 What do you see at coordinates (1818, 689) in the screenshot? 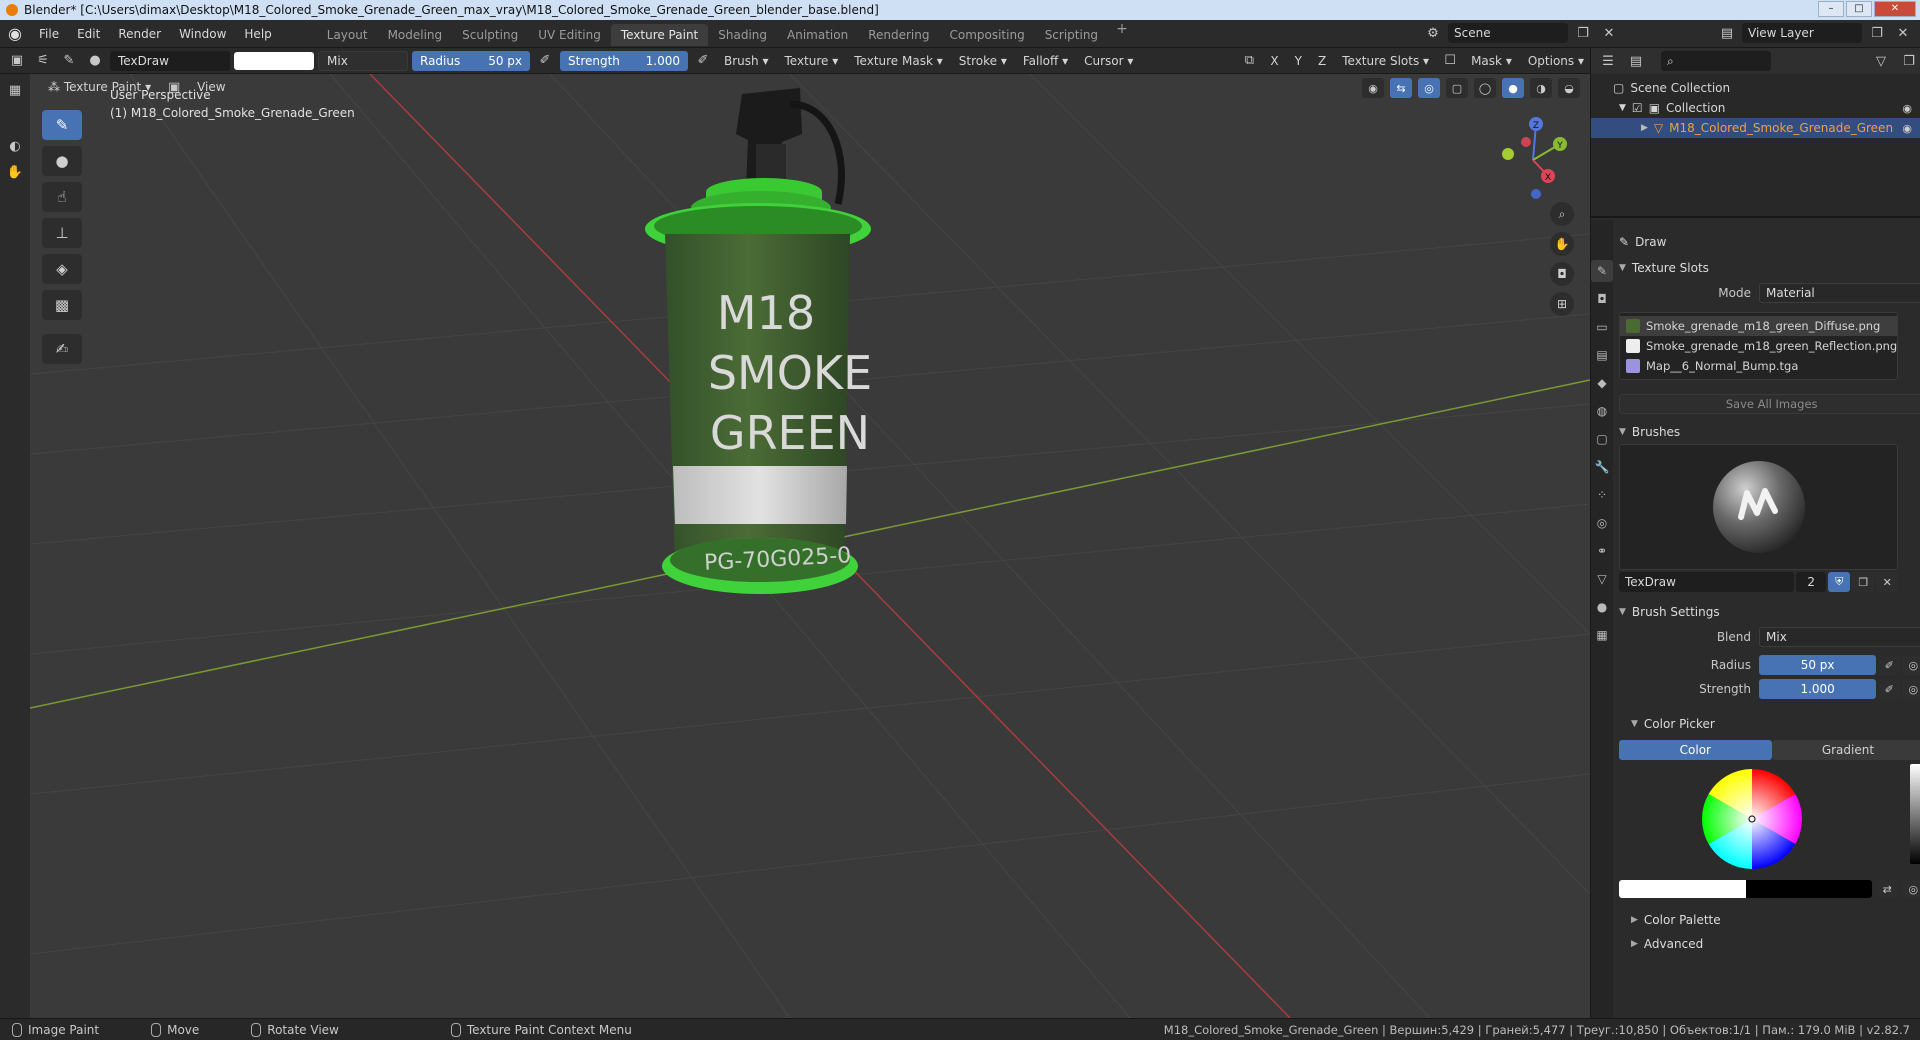
I see `strength-slider-prop: 1.000` at bounding box center [1818, 689].